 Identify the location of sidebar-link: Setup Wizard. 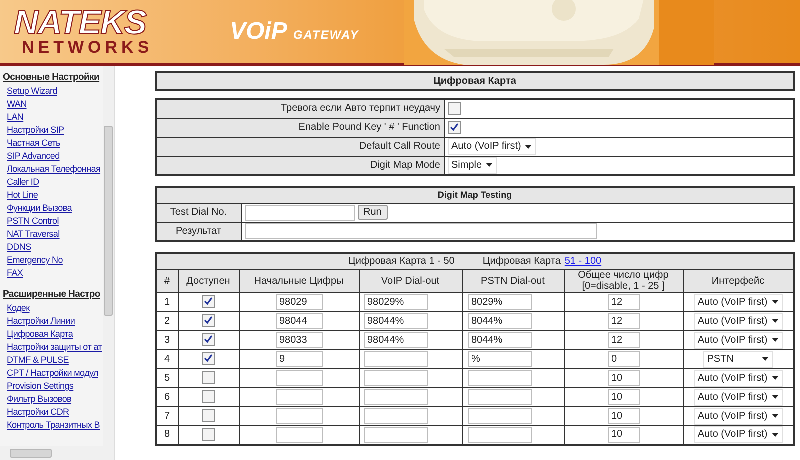
(32, 91).